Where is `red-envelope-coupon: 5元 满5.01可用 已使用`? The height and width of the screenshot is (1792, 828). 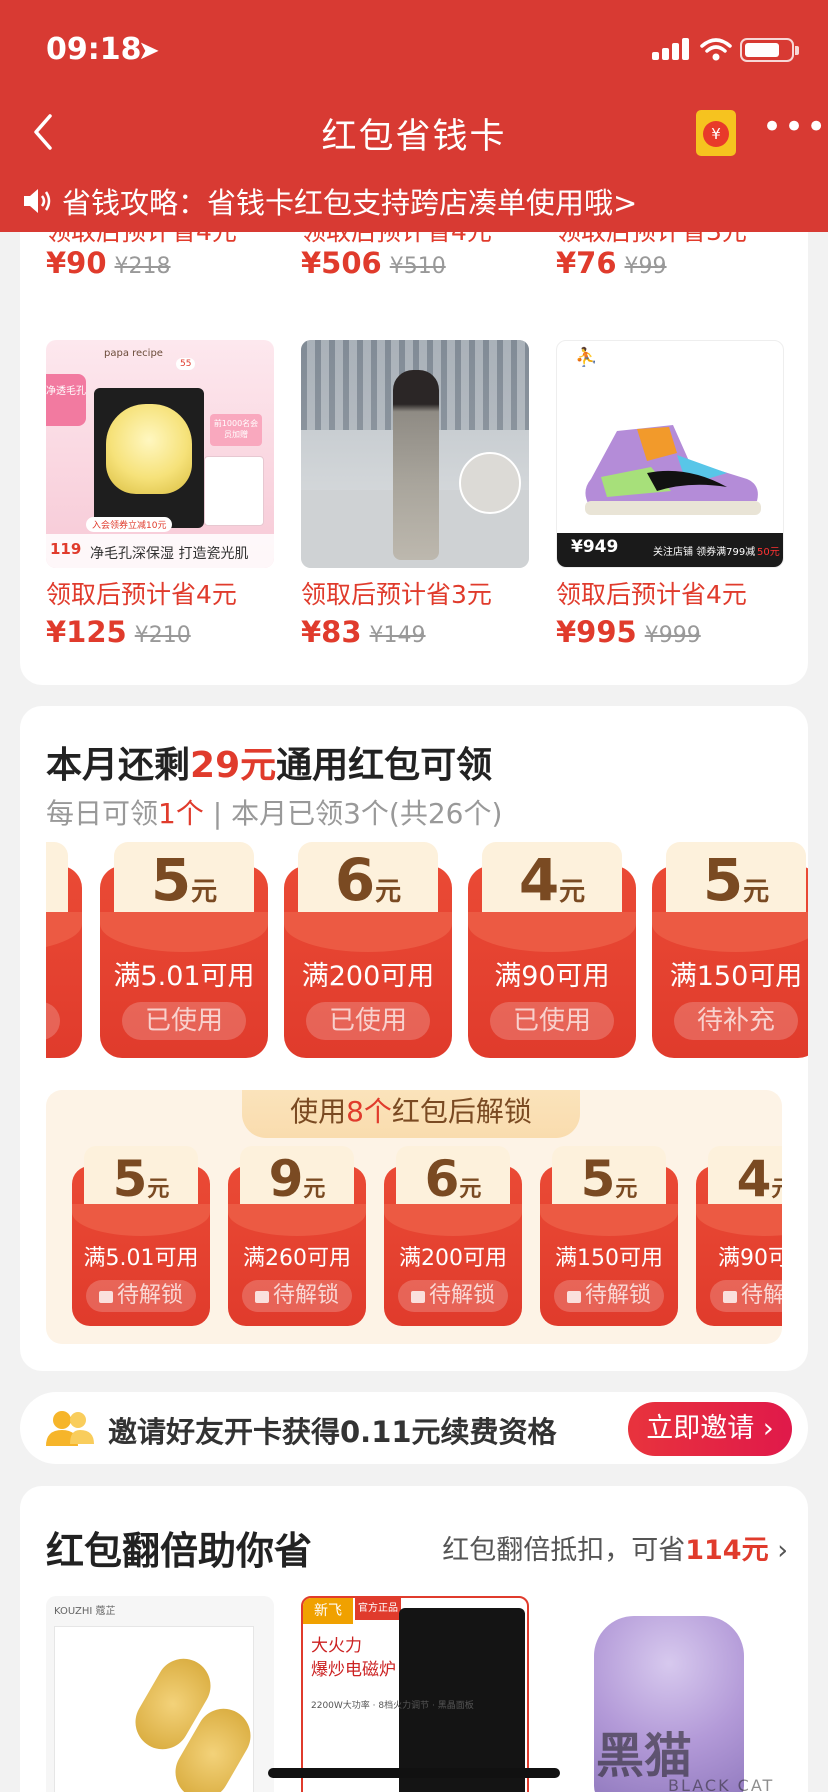
red-envelope-coupon: 5元 满5.01可用 已使用 is located at coordinates (184, 950).